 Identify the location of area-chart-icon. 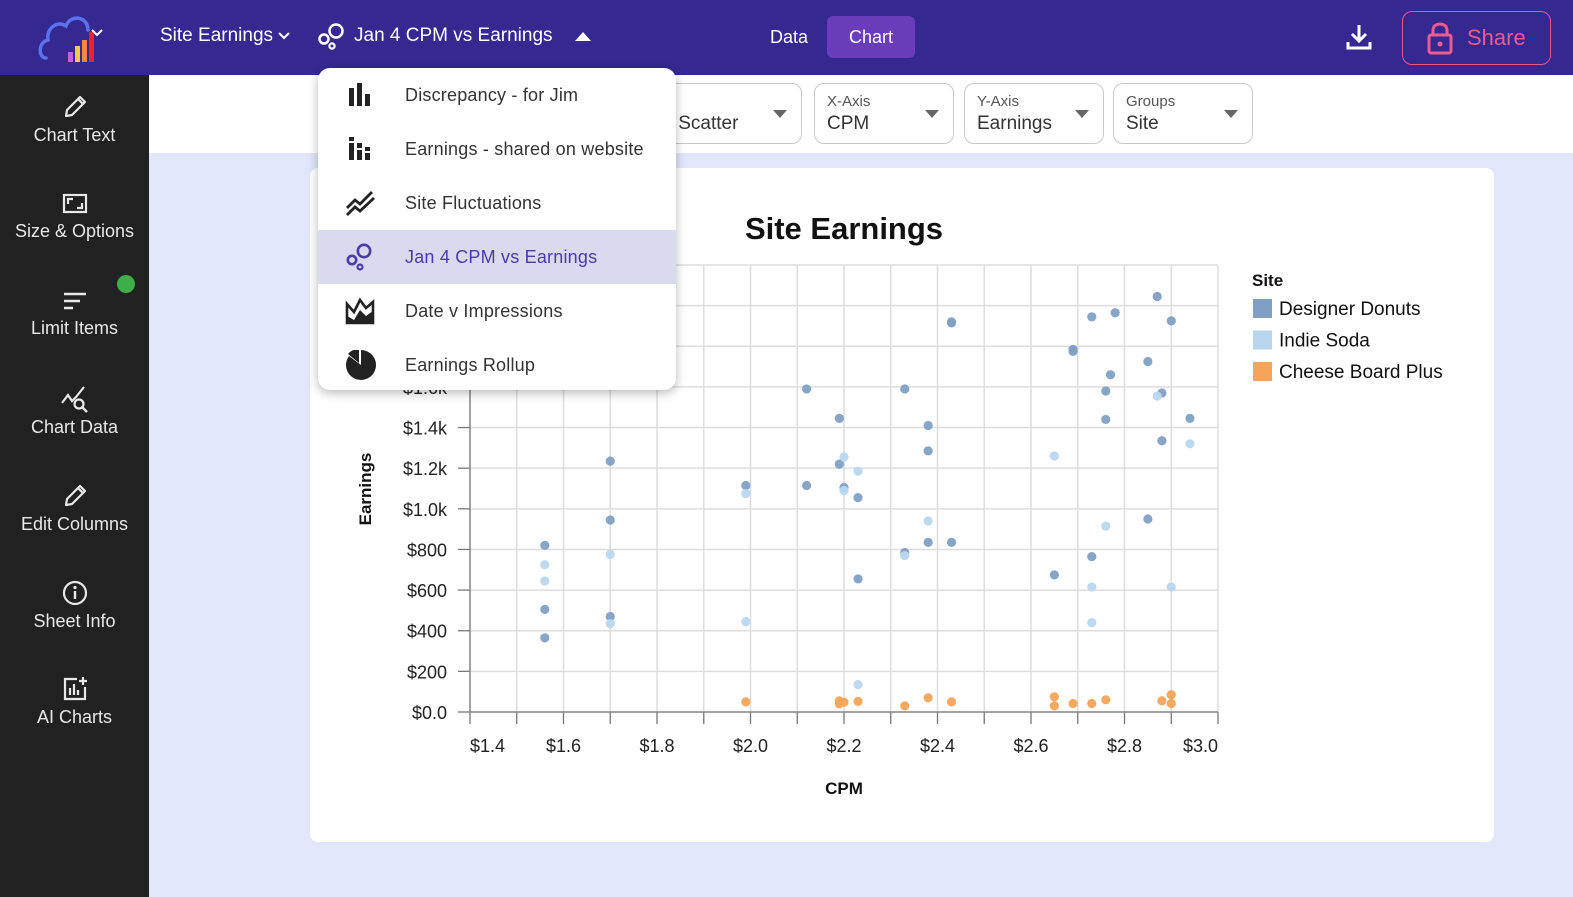
(360, 311).